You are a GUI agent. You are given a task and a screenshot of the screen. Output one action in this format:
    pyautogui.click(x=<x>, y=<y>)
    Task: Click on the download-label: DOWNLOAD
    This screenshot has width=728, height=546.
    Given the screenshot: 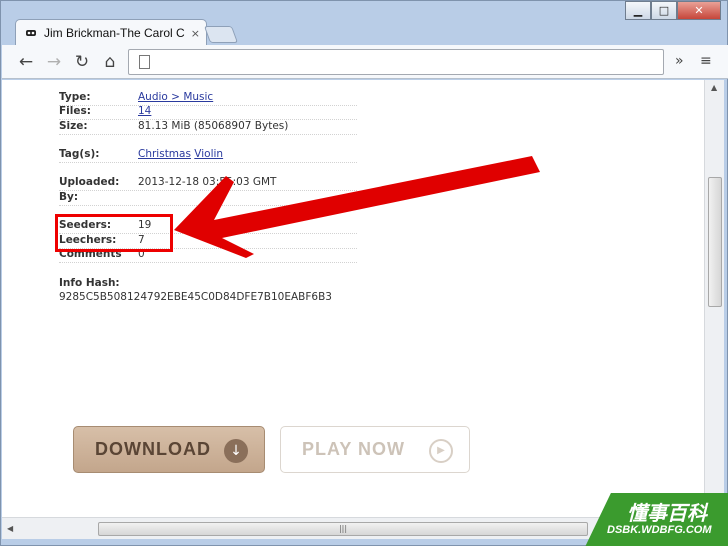 What is the action you would take?
    pyautogui.click(x=153, y=449)
    